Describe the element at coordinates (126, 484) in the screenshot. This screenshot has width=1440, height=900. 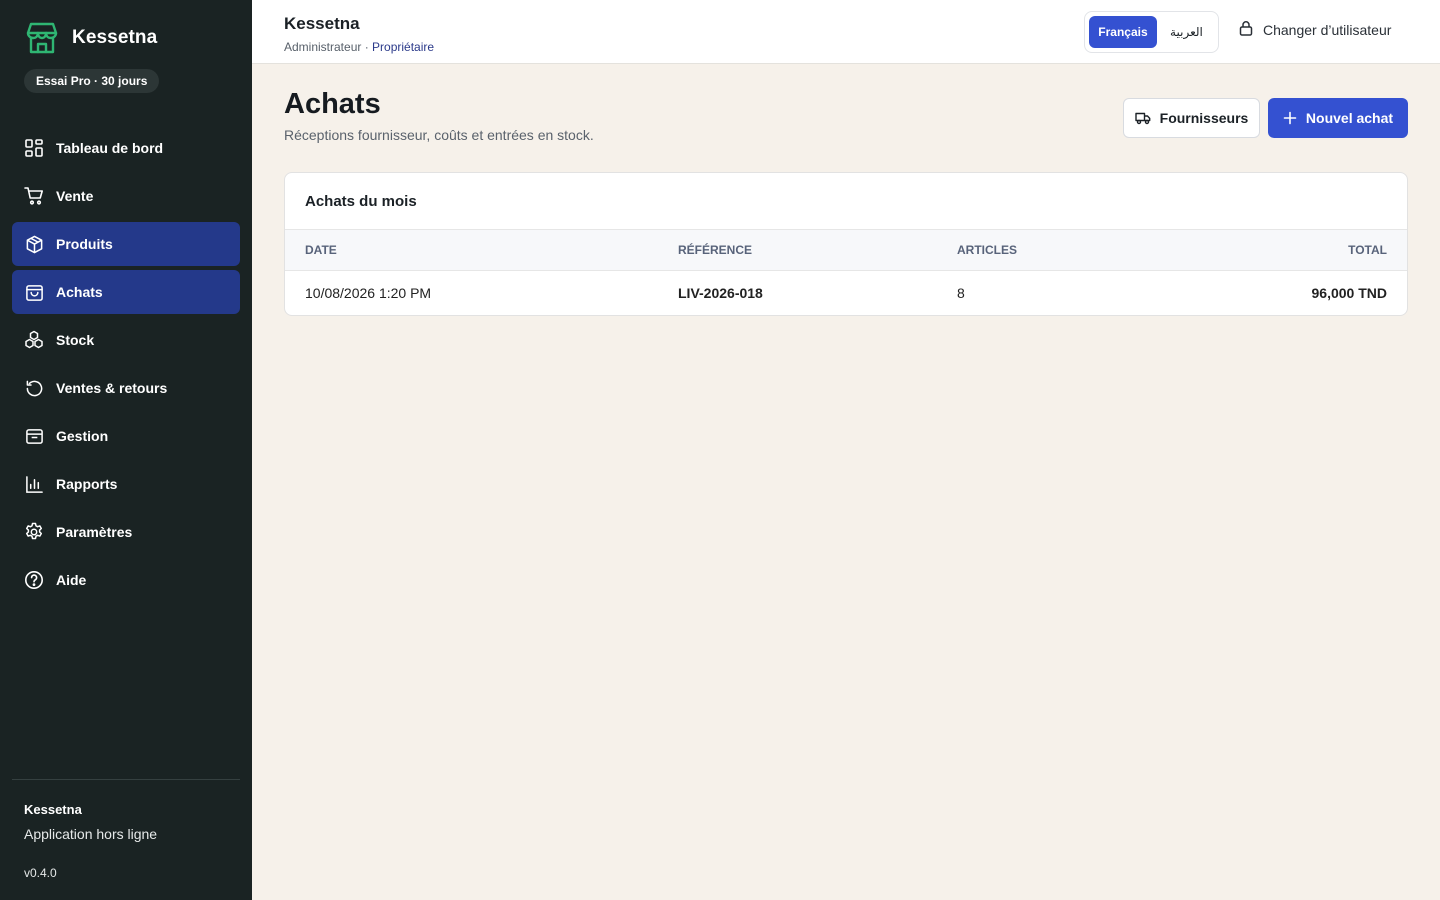
I see `sidebar-item-rapports: Rapports` at that location.